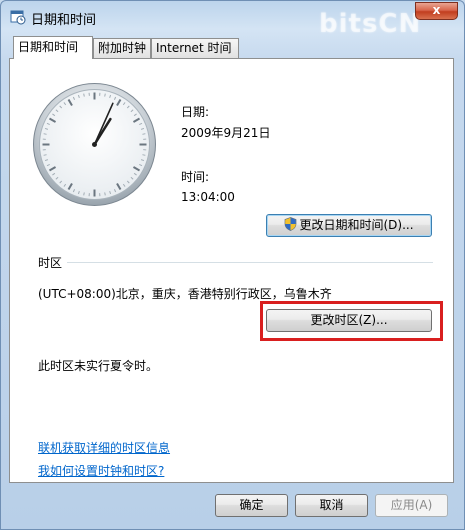 The height and width of the screenshot is (530, 465). Describe the element at coordinates (101, 470) in the screenshot. I see `how-to-set-clock-link: 我如何设置时钟和时区?` at that location.